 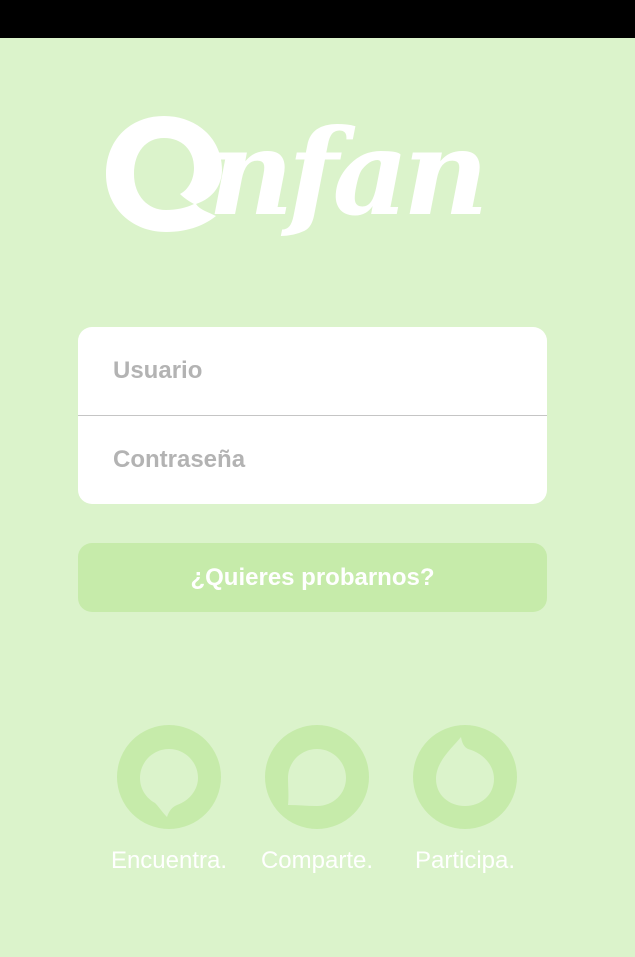 I want to click on feature-share: Comparte., so click(x=317, y=805).